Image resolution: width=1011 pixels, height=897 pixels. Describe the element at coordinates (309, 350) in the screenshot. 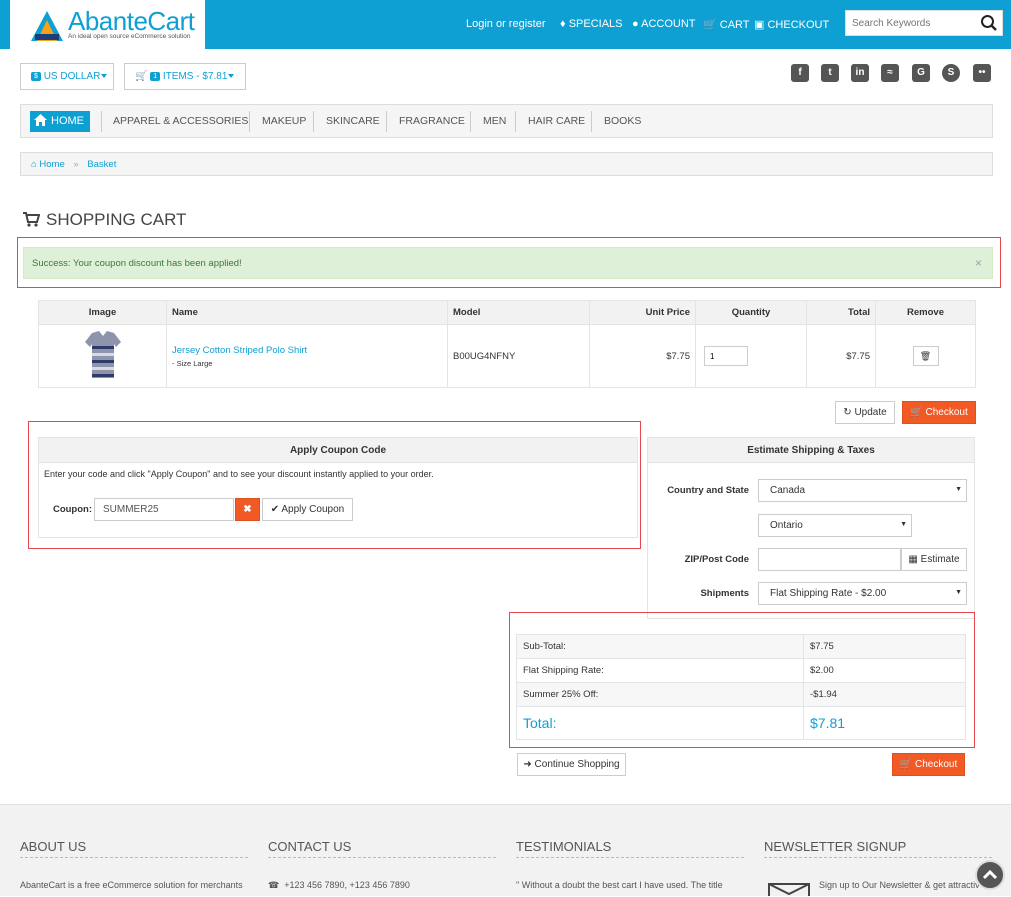

I see `product-name-link: Jersey Cotton Striped Polo Shirt` at that location.